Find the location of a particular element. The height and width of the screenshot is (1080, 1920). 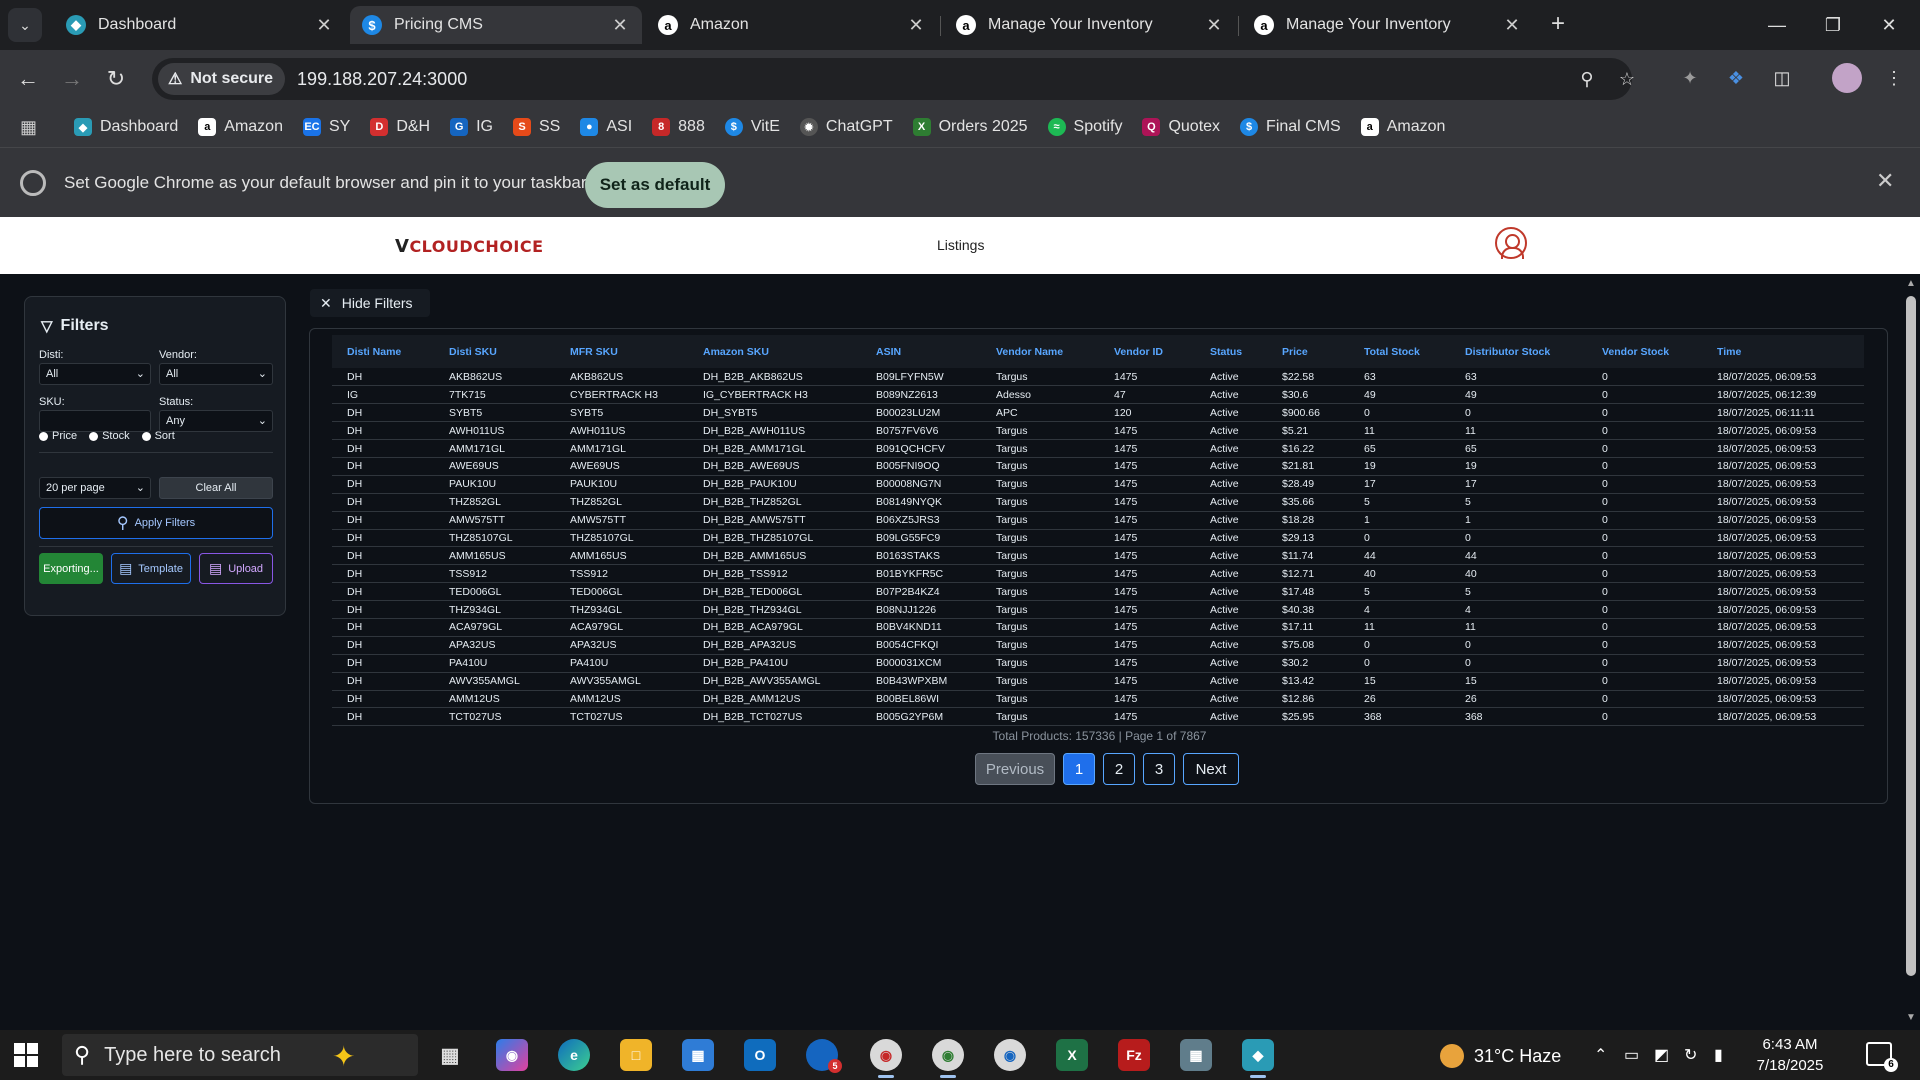

url-text: 199.188.207.24:3000 is located at coordinates (382, 79).